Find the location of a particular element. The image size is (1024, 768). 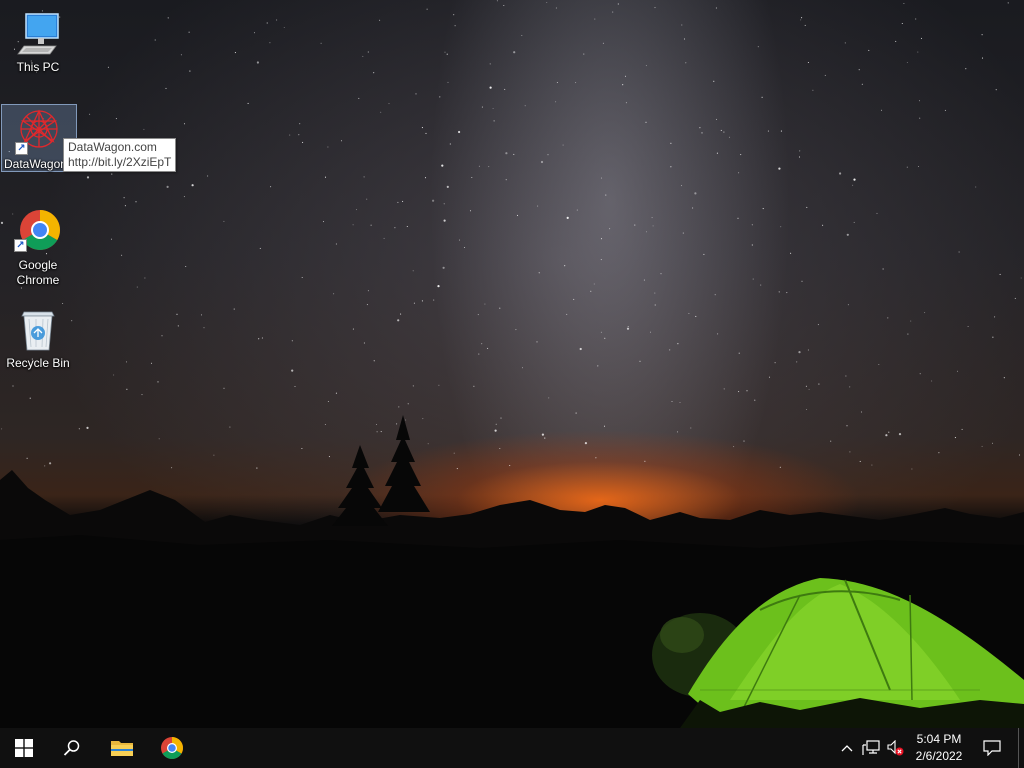

desktop-icon-label: Recycle Bin is located at coordinates (38, 363).